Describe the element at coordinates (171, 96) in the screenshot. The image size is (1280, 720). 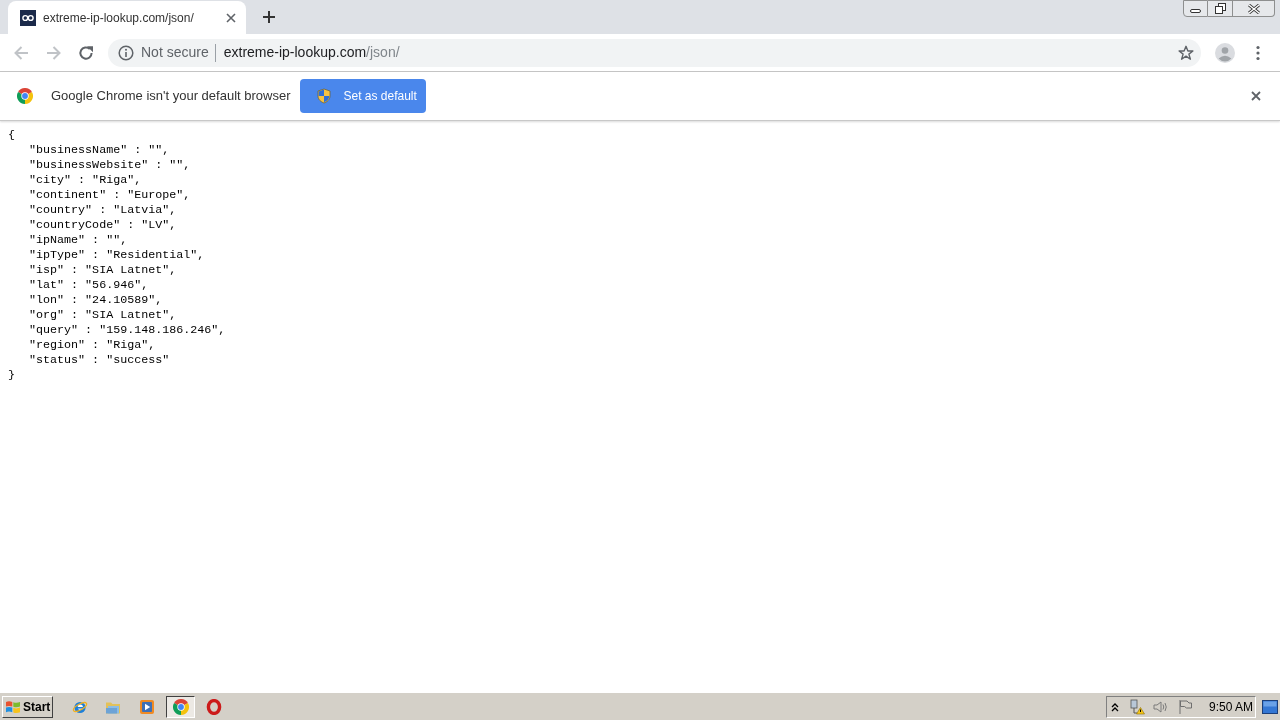
I see `infobar-message: Google Chrome isn't your default browser` at that location.